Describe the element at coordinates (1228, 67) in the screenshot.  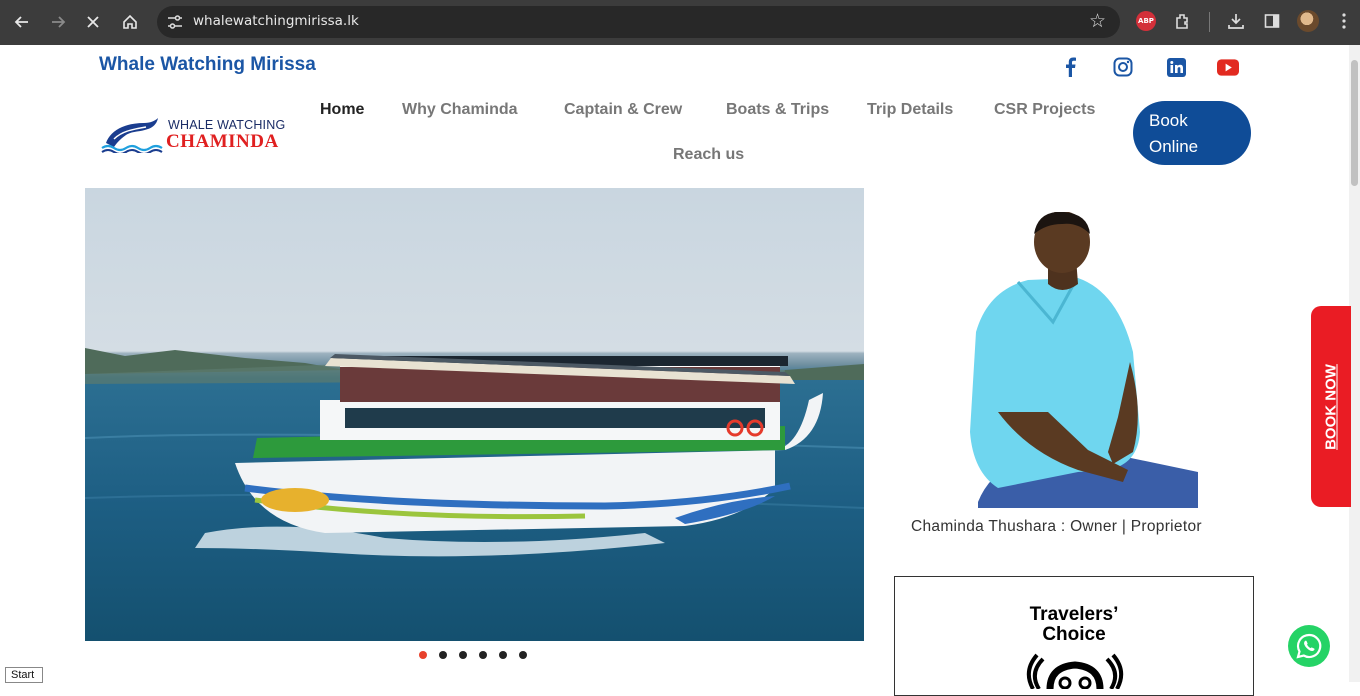
I see `youtube-icon` at that location.